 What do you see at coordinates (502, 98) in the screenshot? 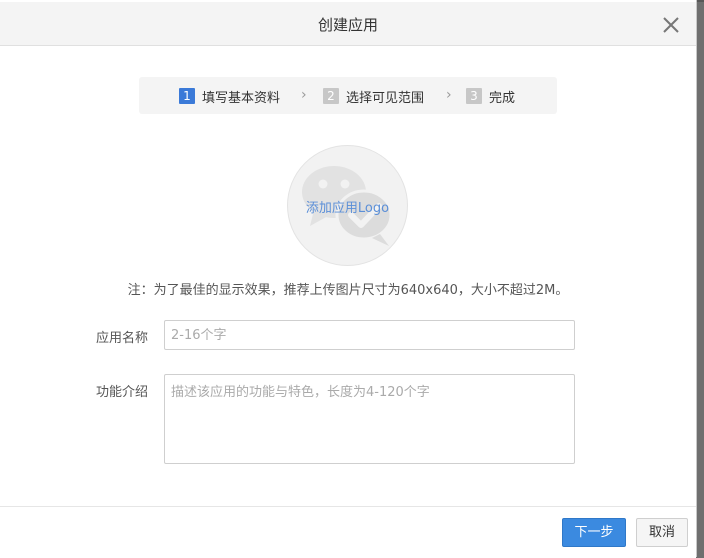
I see `step-label: 完成` at bounding box center [502, 98].